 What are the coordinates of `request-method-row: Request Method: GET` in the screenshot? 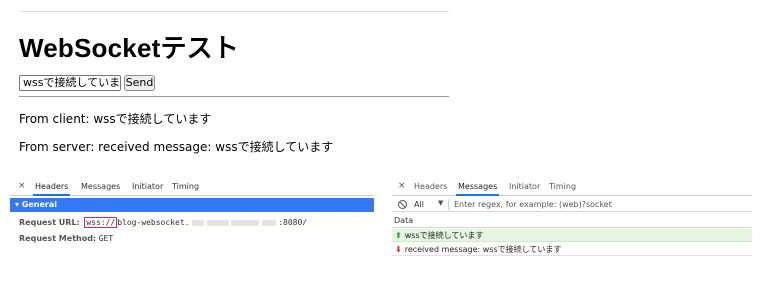 It's located at (66, 238).